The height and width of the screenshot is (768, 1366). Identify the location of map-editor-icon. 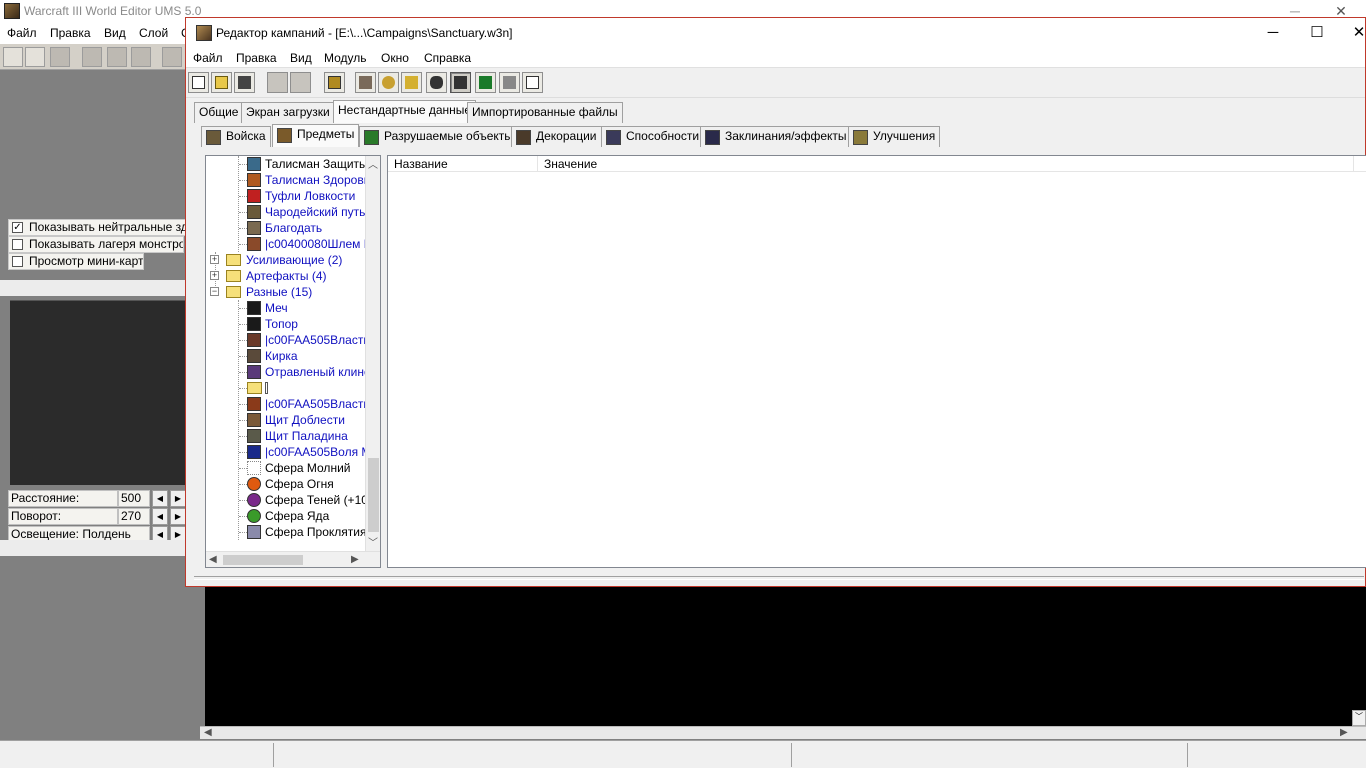
(334, 82).